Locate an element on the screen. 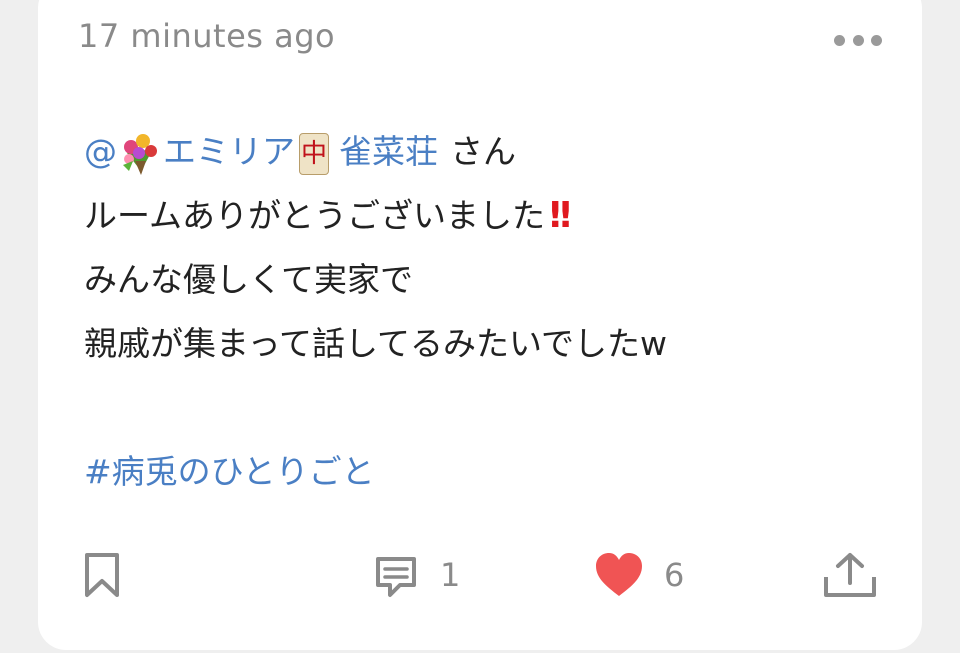  hashtag-link: #病兎のひとりごと is located at coordinates (494, 472).